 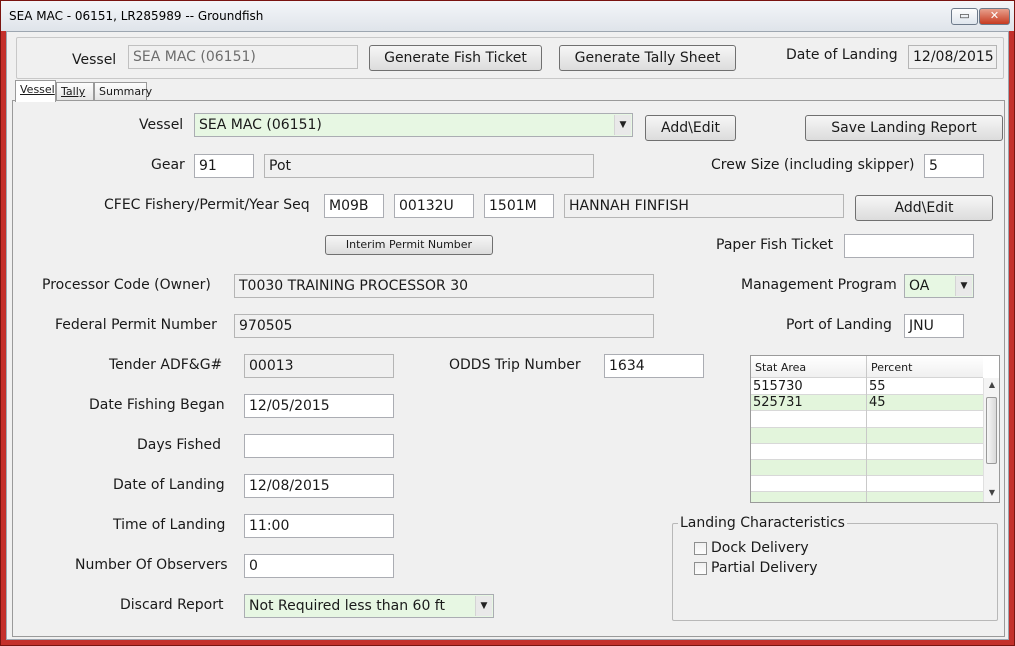 What do you see at coordinates (434, 206) in the screenshot?
I see `cfec-permit-field: 00132U` at bounding box center [434, 206].